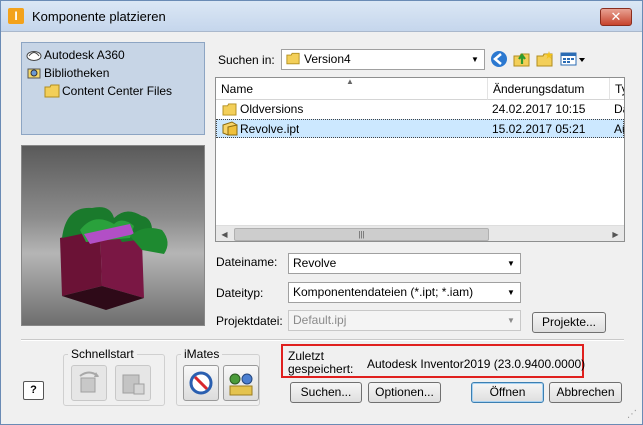  What do you see at coordinates (34, 56) in the screenshot?
I see `a360-icon` at bounding box center [34, 56].